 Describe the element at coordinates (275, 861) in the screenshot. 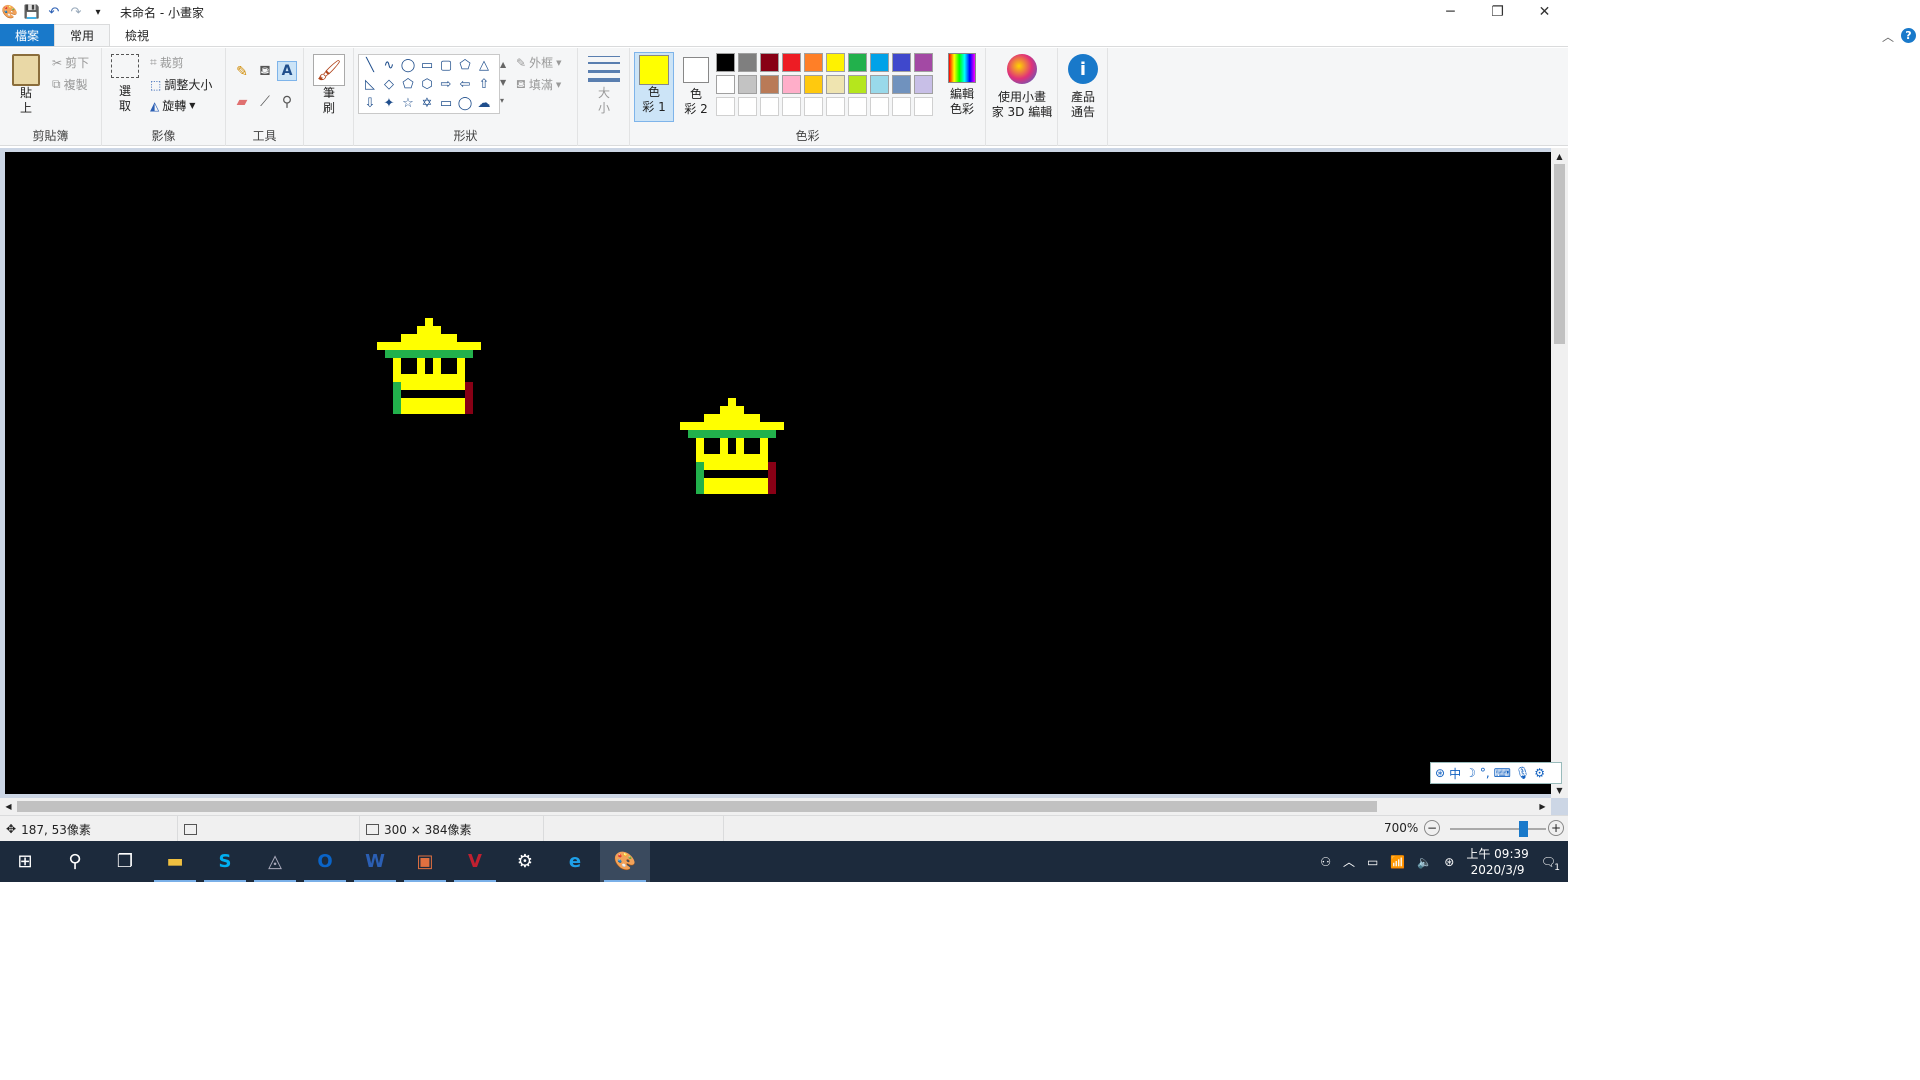

I see `app-launcher-icon: ◬` at that location.